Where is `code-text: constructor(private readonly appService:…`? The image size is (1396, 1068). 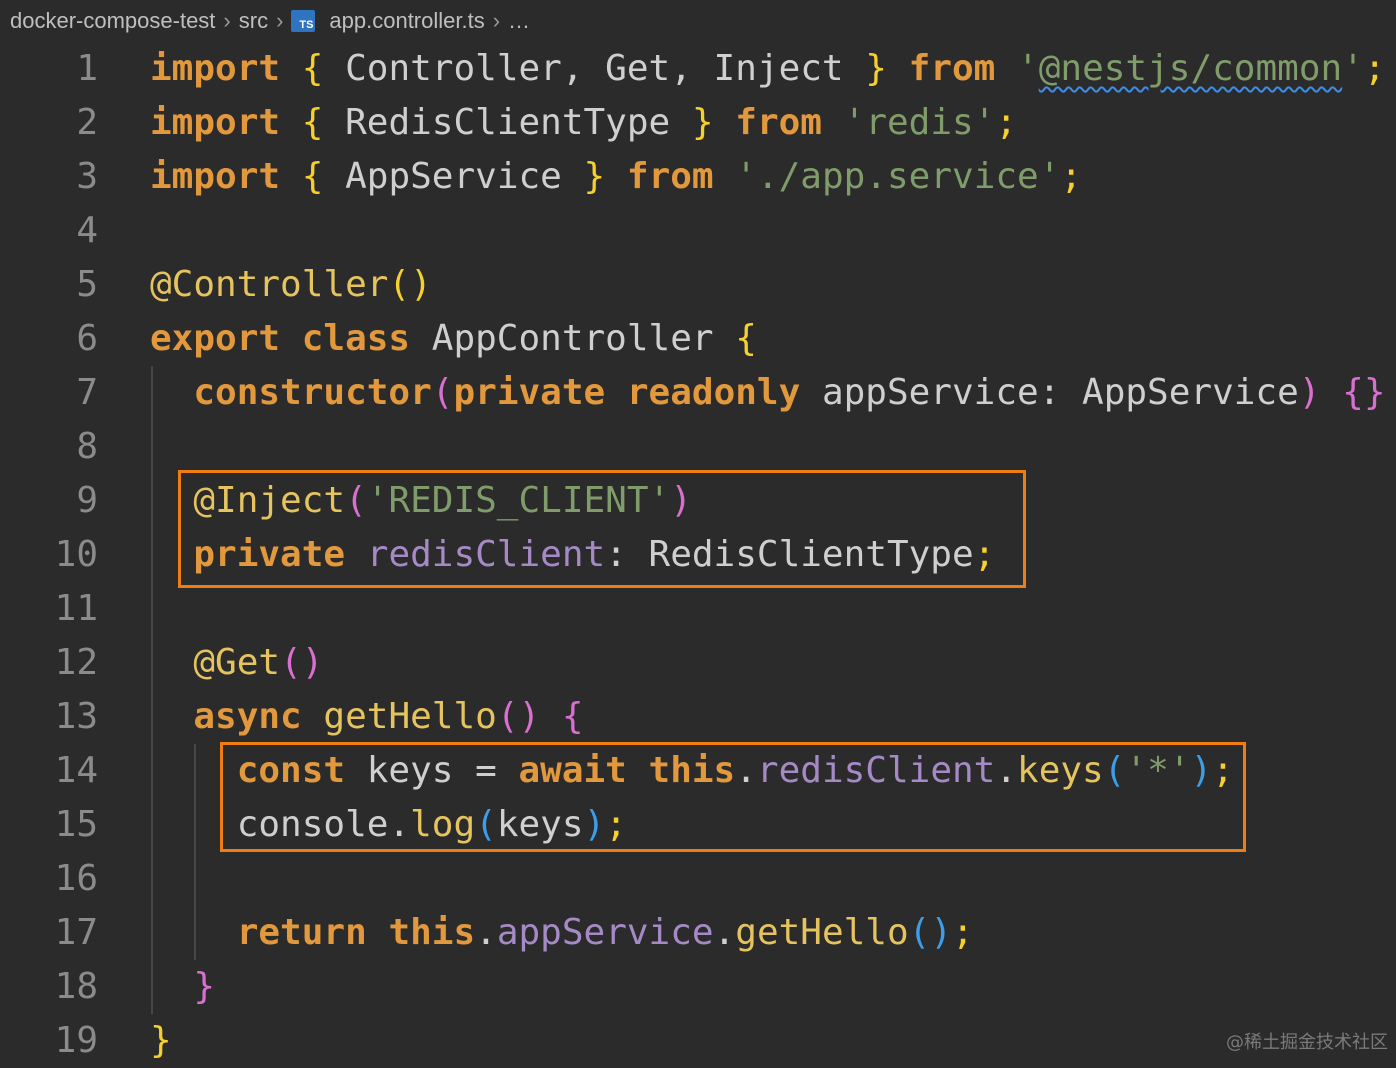
code-text: constructor(private readonly appService:… is located at coordinates (767, 393).